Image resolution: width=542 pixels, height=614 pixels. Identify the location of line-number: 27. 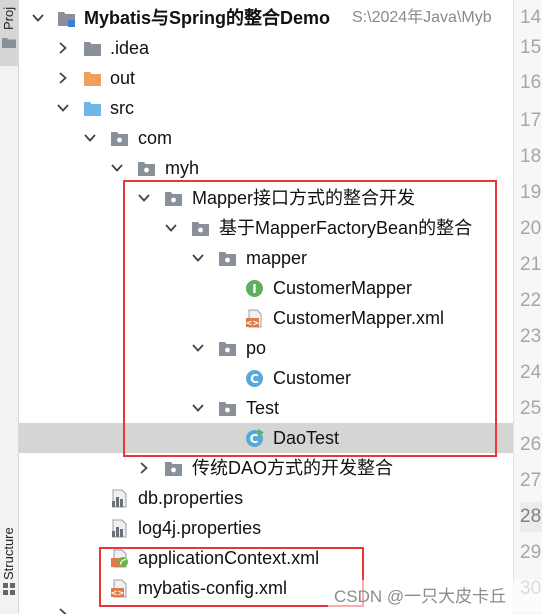
(531, 480).